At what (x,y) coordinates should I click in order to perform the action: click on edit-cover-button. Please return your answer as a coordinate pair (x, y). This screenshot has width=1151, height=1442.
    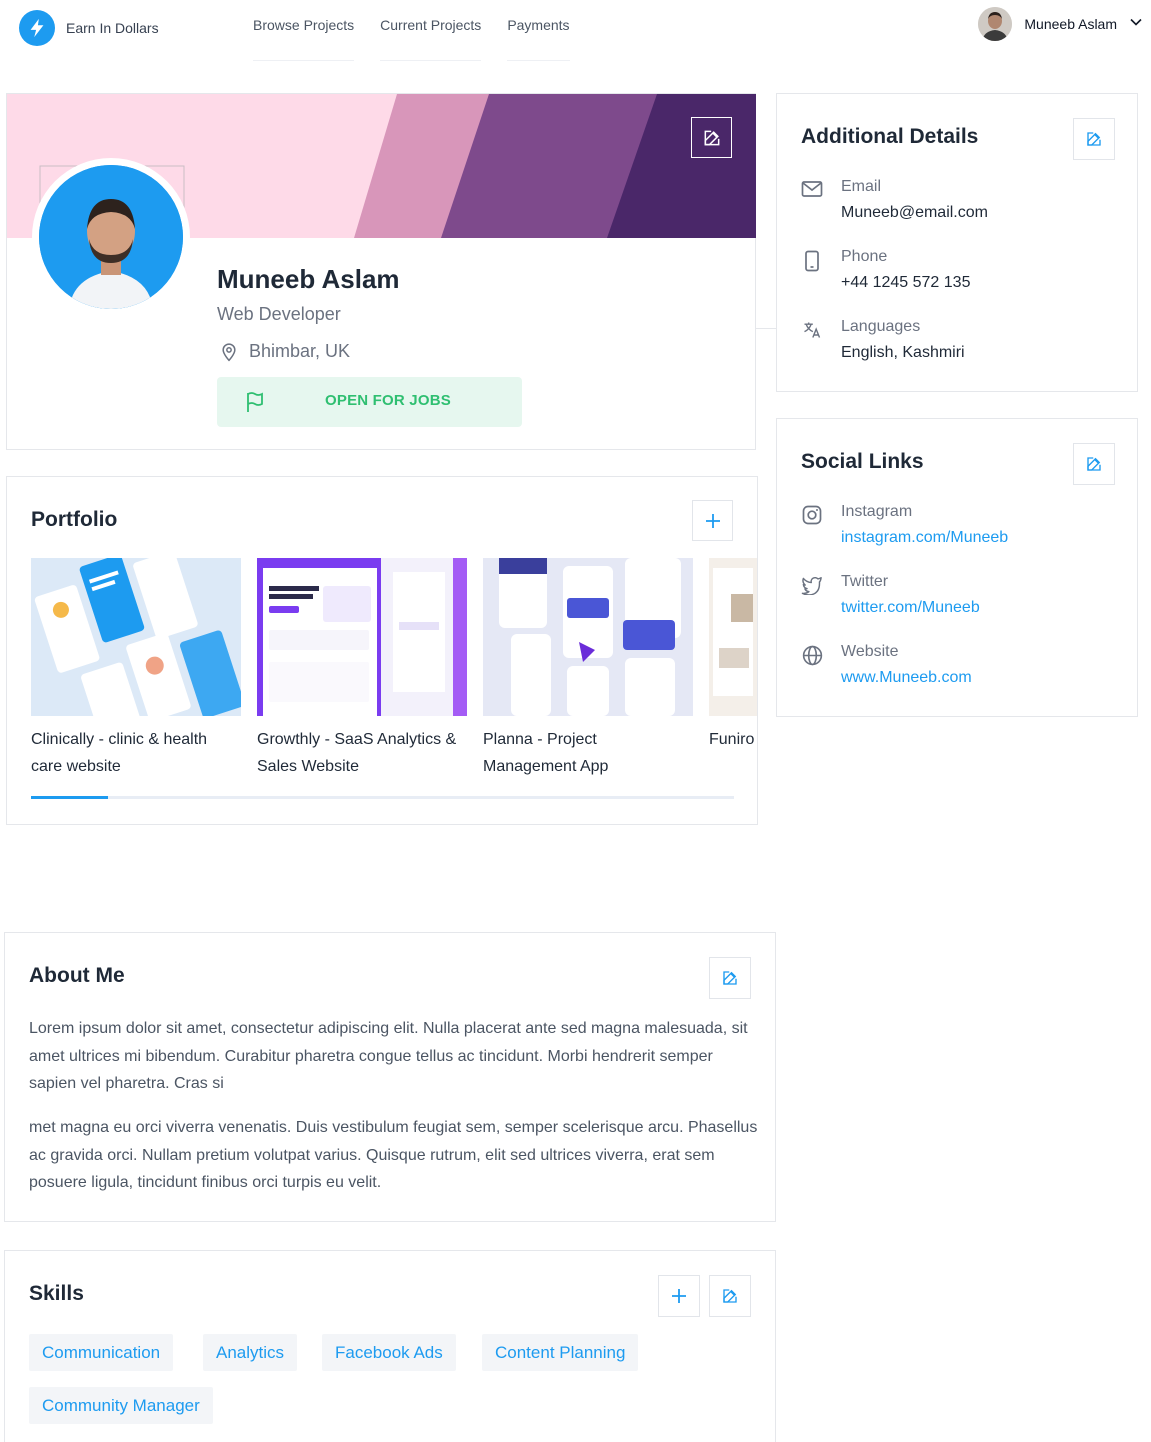
    Looking at the image, I should click on (711, 137).